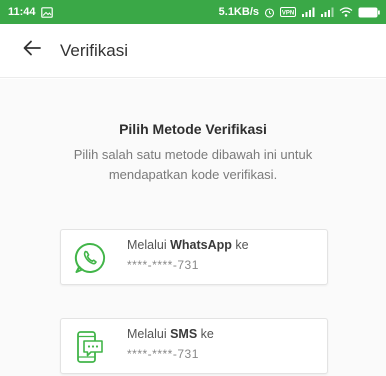 The image size is (386, 376). What do you see at coordinates (269, 12) in the screenshot?
I see `alarm-icon` at bounding box center [269, 12].